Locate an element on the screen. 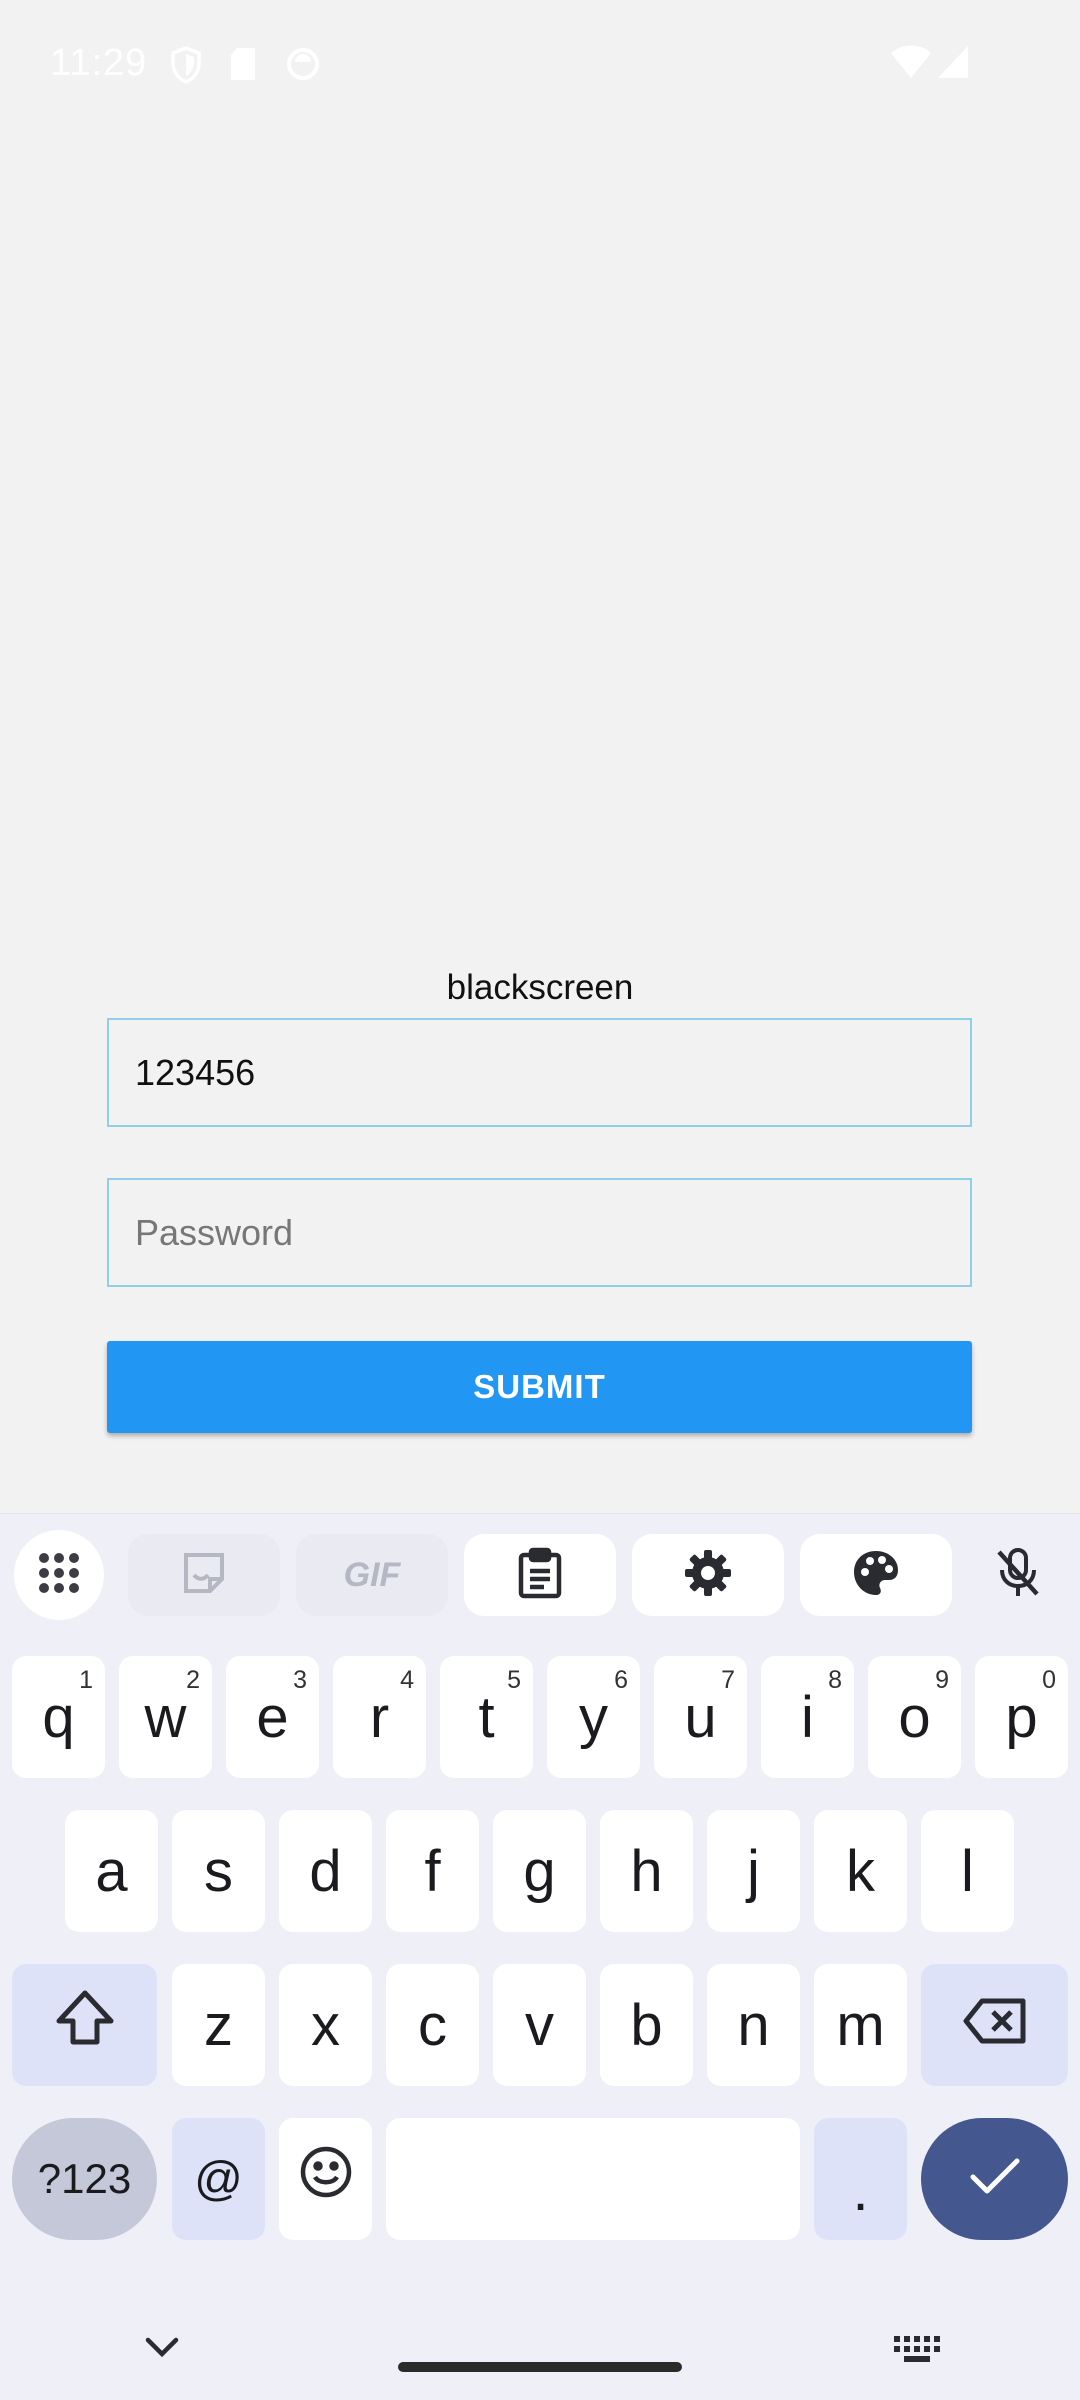 This screenshot has height=2400, width=1080. key-label: c is located at coordinates (432, 2025).